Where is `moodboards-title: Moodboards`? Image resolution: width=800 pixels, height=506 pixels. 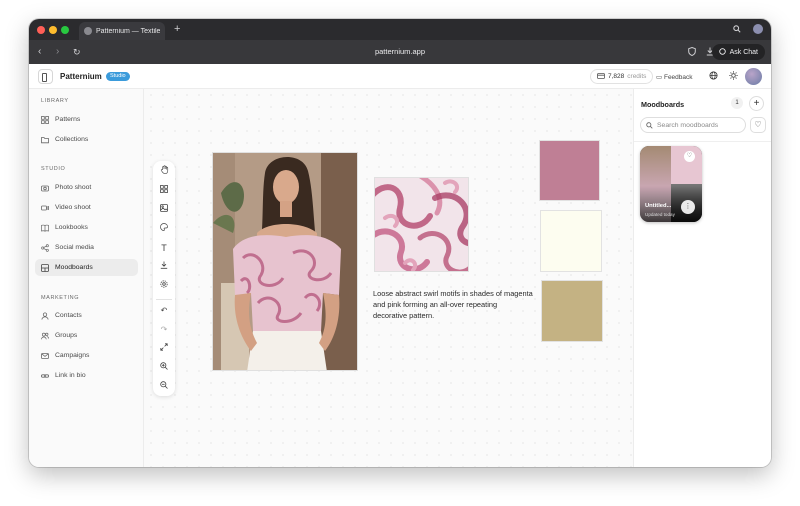
moodboards-title: Moodboards is located at coordinates (663, 104).